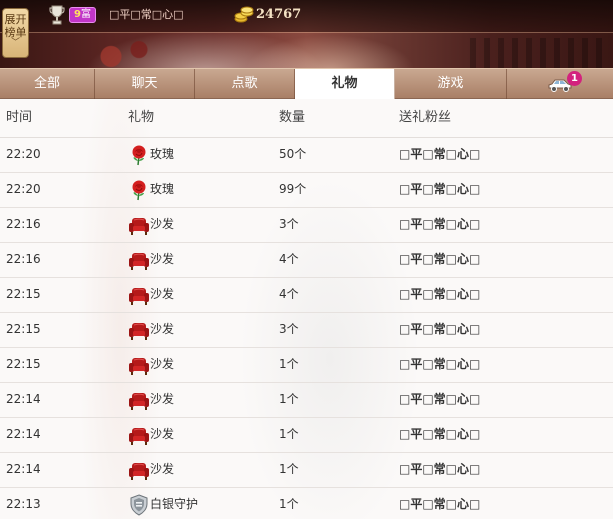 The image size is (613, 519). What do you see at coordinates (15, 43) in the screenshot?
I see `chevron-down-icon: ﹀` at bounding box center [15, 43].